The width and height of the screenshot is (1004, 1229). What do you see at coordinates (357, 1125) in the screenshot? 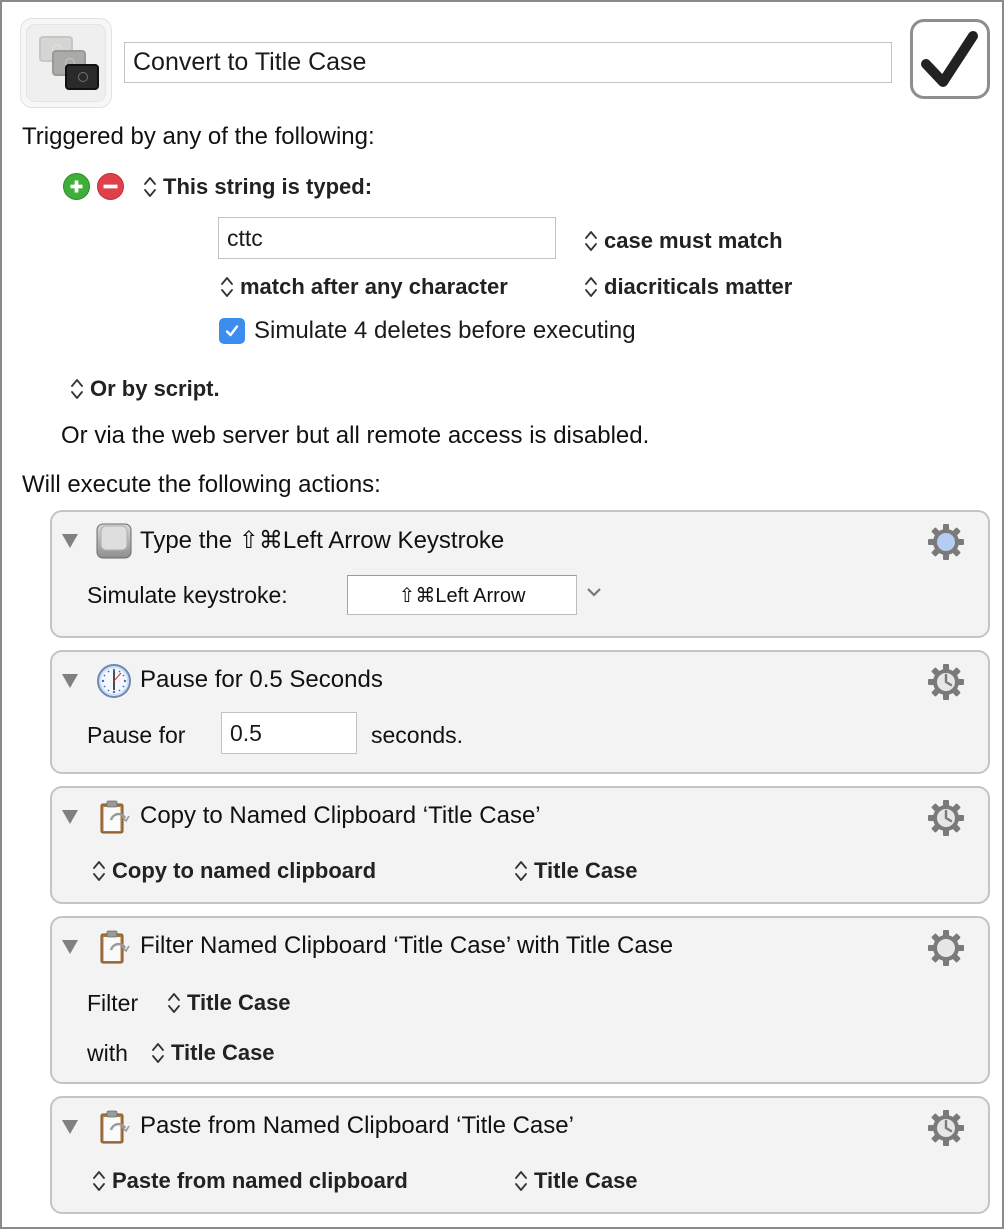
I see `action-title: Paste from Named Clipboard ‘Title Case’` at bounding box center [357, 1125].